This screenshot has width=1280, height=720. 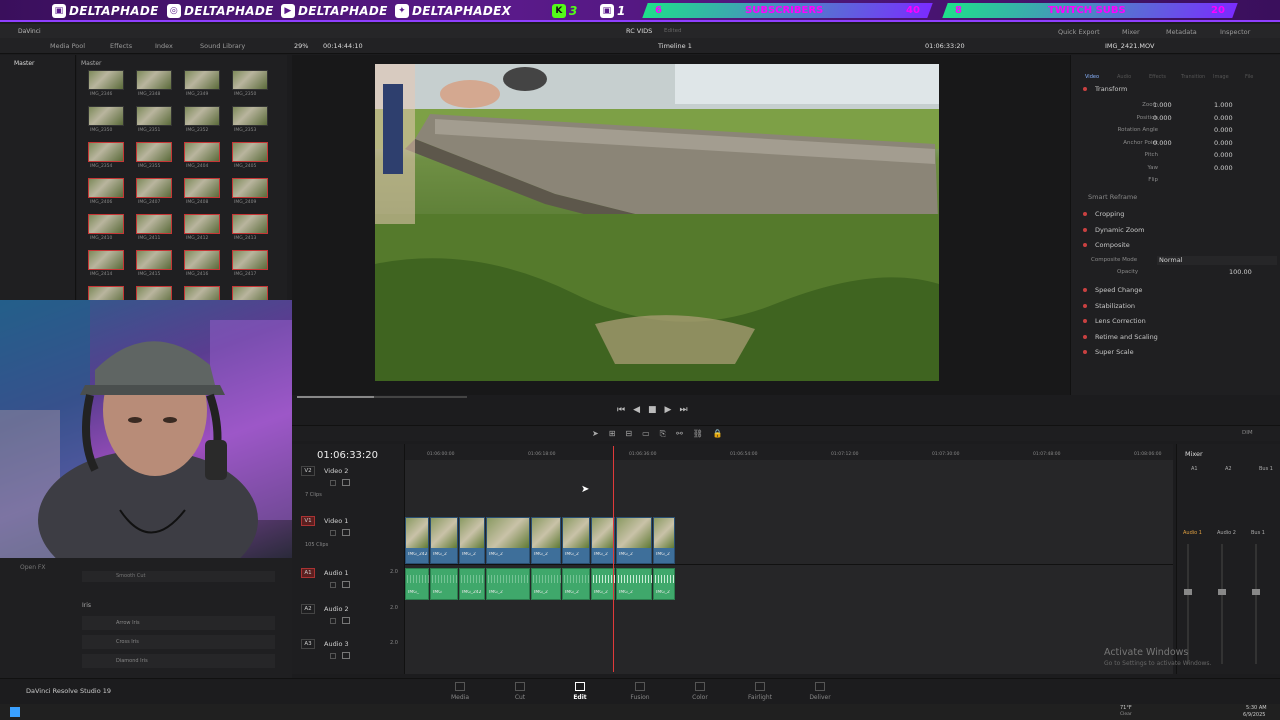 What do you see at coordinates (301, 46) in the screenshot?
I see `viewer-zoom: 29%` at bounding box center [301, 46].